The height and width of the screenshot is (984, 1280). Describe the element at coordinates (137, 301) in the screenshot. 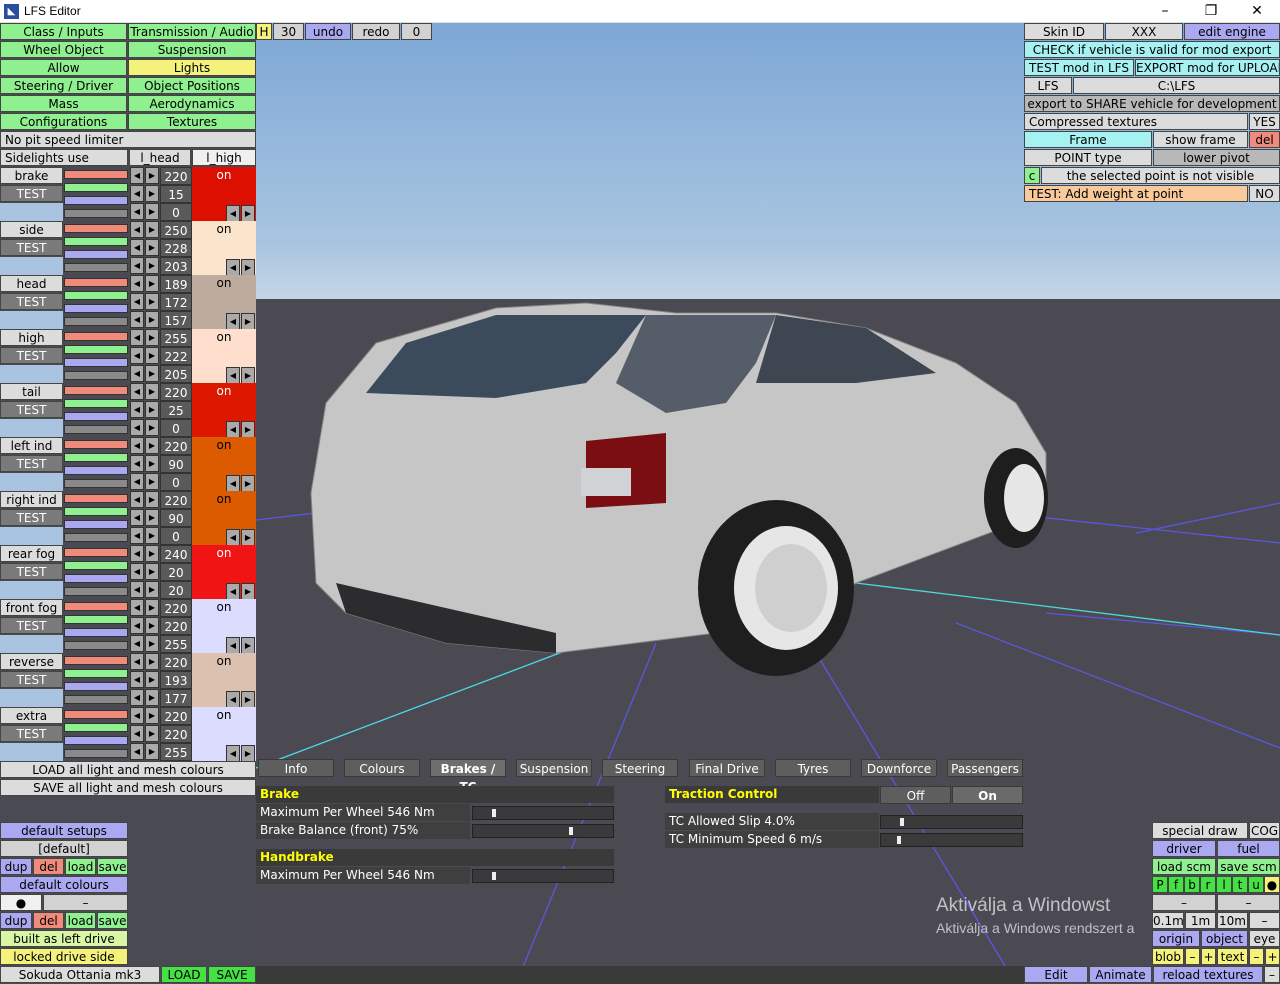

I see `light-head-left-arrow-icon: ◀` at that location.